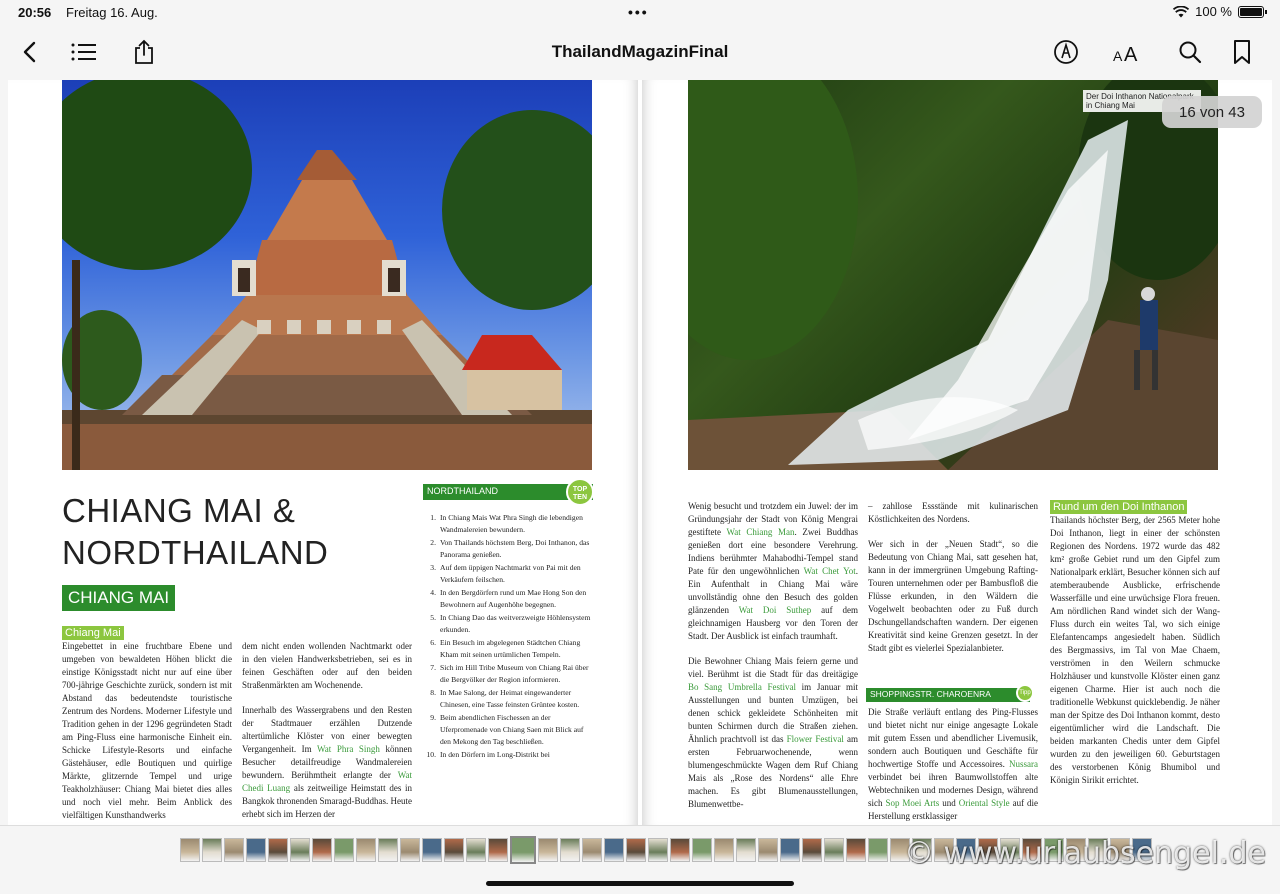 This screenshot has width=1280, height=894. Describe the element at coordinates (1119, 507) in the screenshot. I see `subhead-doi-inthanon: Rund um den Doi Inthanon` at that location.